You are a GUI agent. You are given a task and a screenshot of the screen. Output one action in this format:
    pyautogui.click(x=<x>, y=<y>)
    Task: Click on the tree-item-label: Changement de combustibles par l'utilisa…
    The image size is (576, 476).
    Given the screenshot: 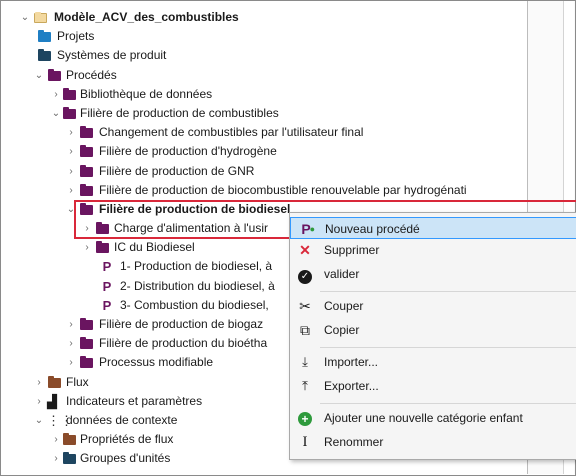 What is the action you would take?
    pyautogui.click(x=231, y=132)
    